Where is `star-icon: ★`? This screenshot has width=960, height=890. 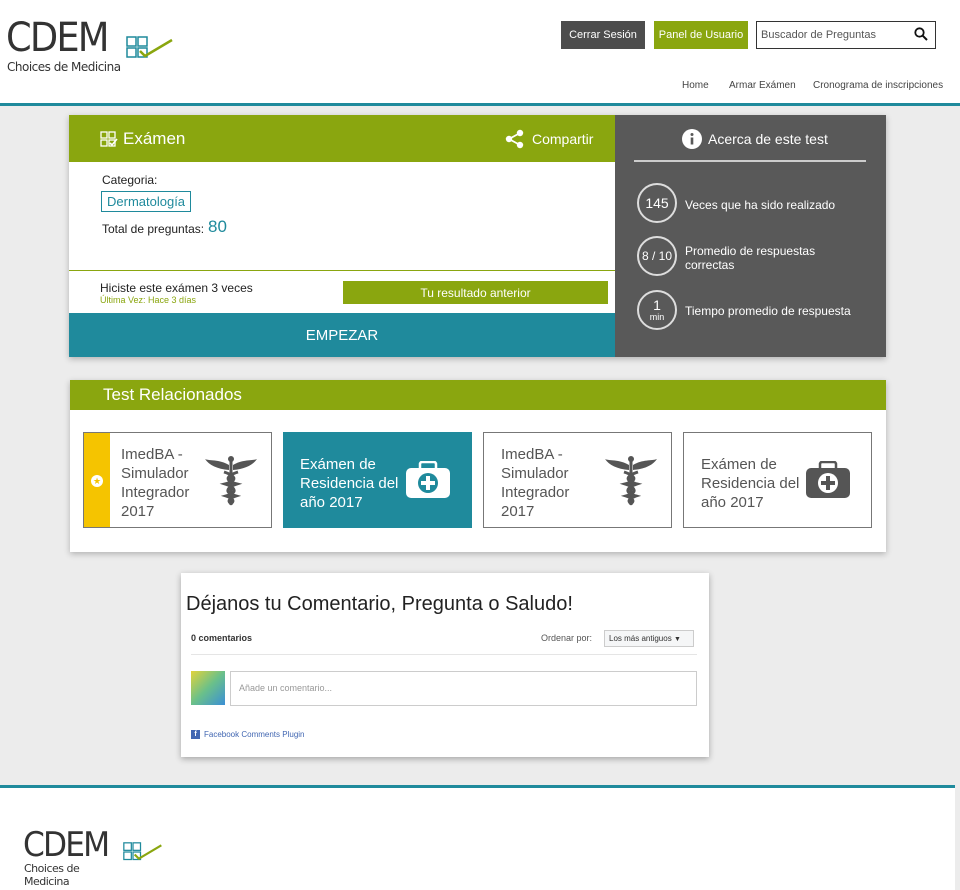
star-icon: ★ is located at coordinates (97, 481).